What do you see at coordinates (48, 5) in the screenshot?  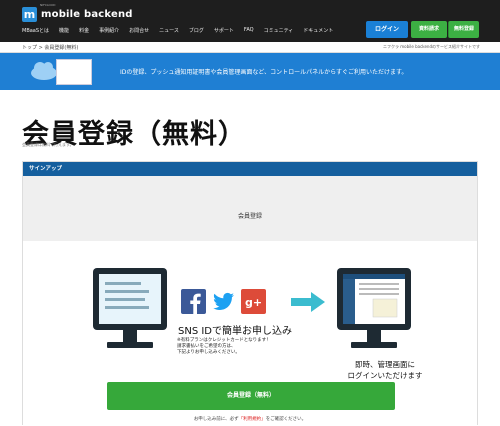 I see `logo-subtext: NIFCLOUD` at bounding box center [48, 5].